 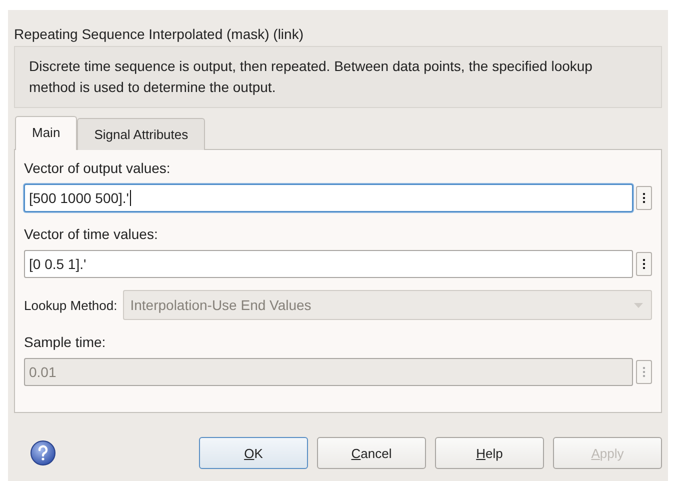 I want to click on input-field: [0 0.5 1].', so click(x=328, y=264).